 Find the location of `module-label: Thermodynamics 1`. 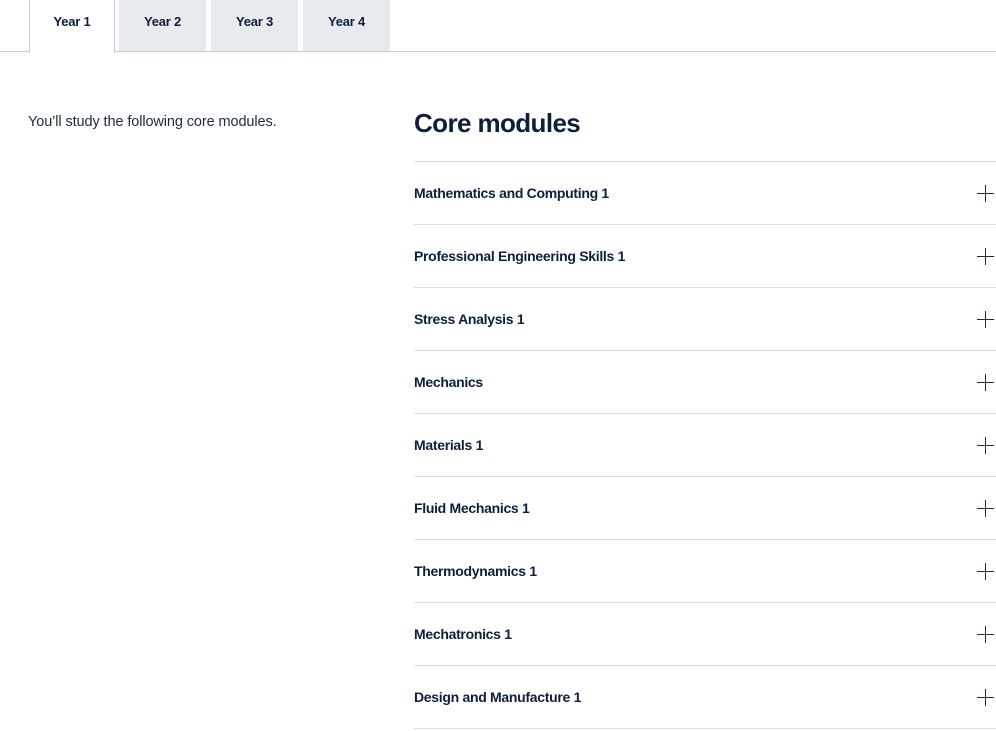

module-label: Thermodynamics 1 is located at coordinates (475, 571).